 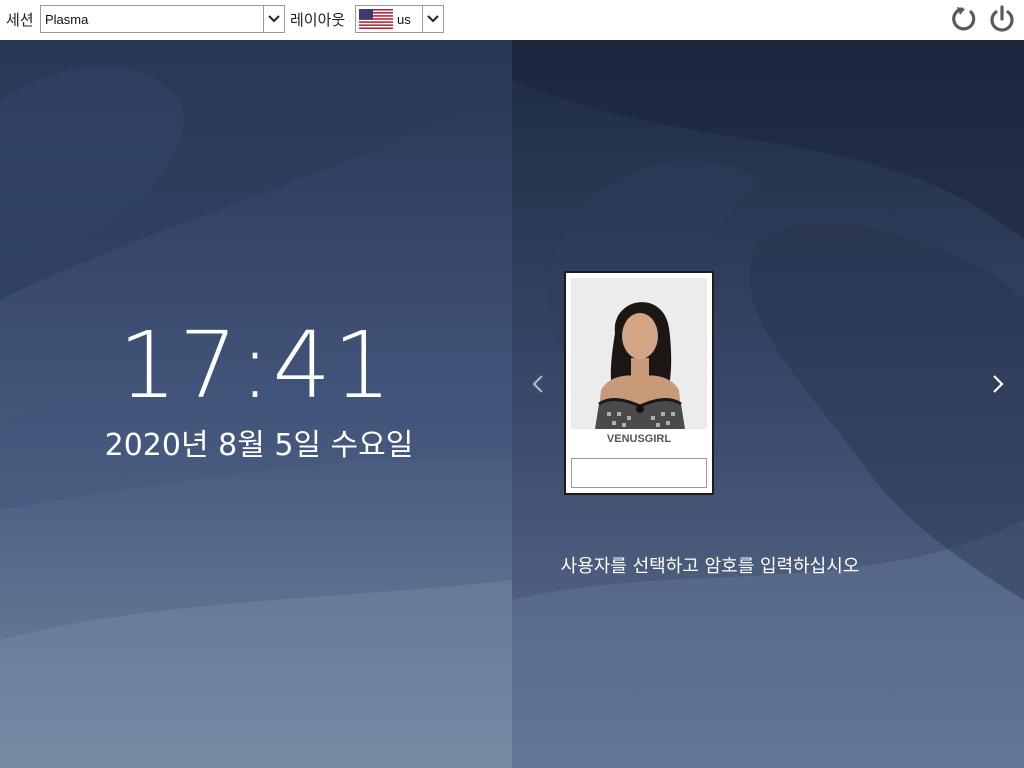 What do you see at coordinates (639, 439) in the screenshot?
I see `user-name: VENUSGIRL` at bounding box center [639, 439].